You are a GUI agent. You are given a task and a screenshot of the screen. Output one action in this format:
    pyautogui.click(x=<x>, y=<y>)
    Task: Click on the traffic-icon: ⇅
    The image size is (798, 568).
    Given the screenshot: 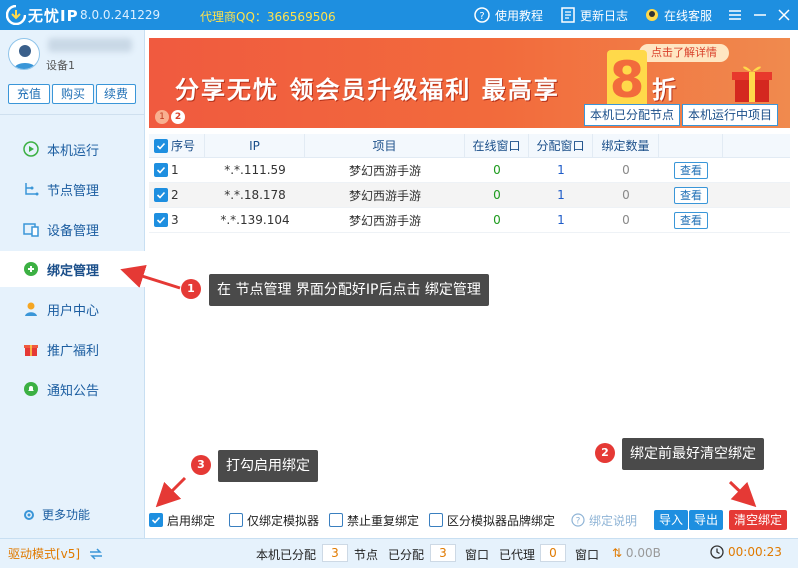 What is the action you would take?
    pyautogui.click(x=617, y=553)
    